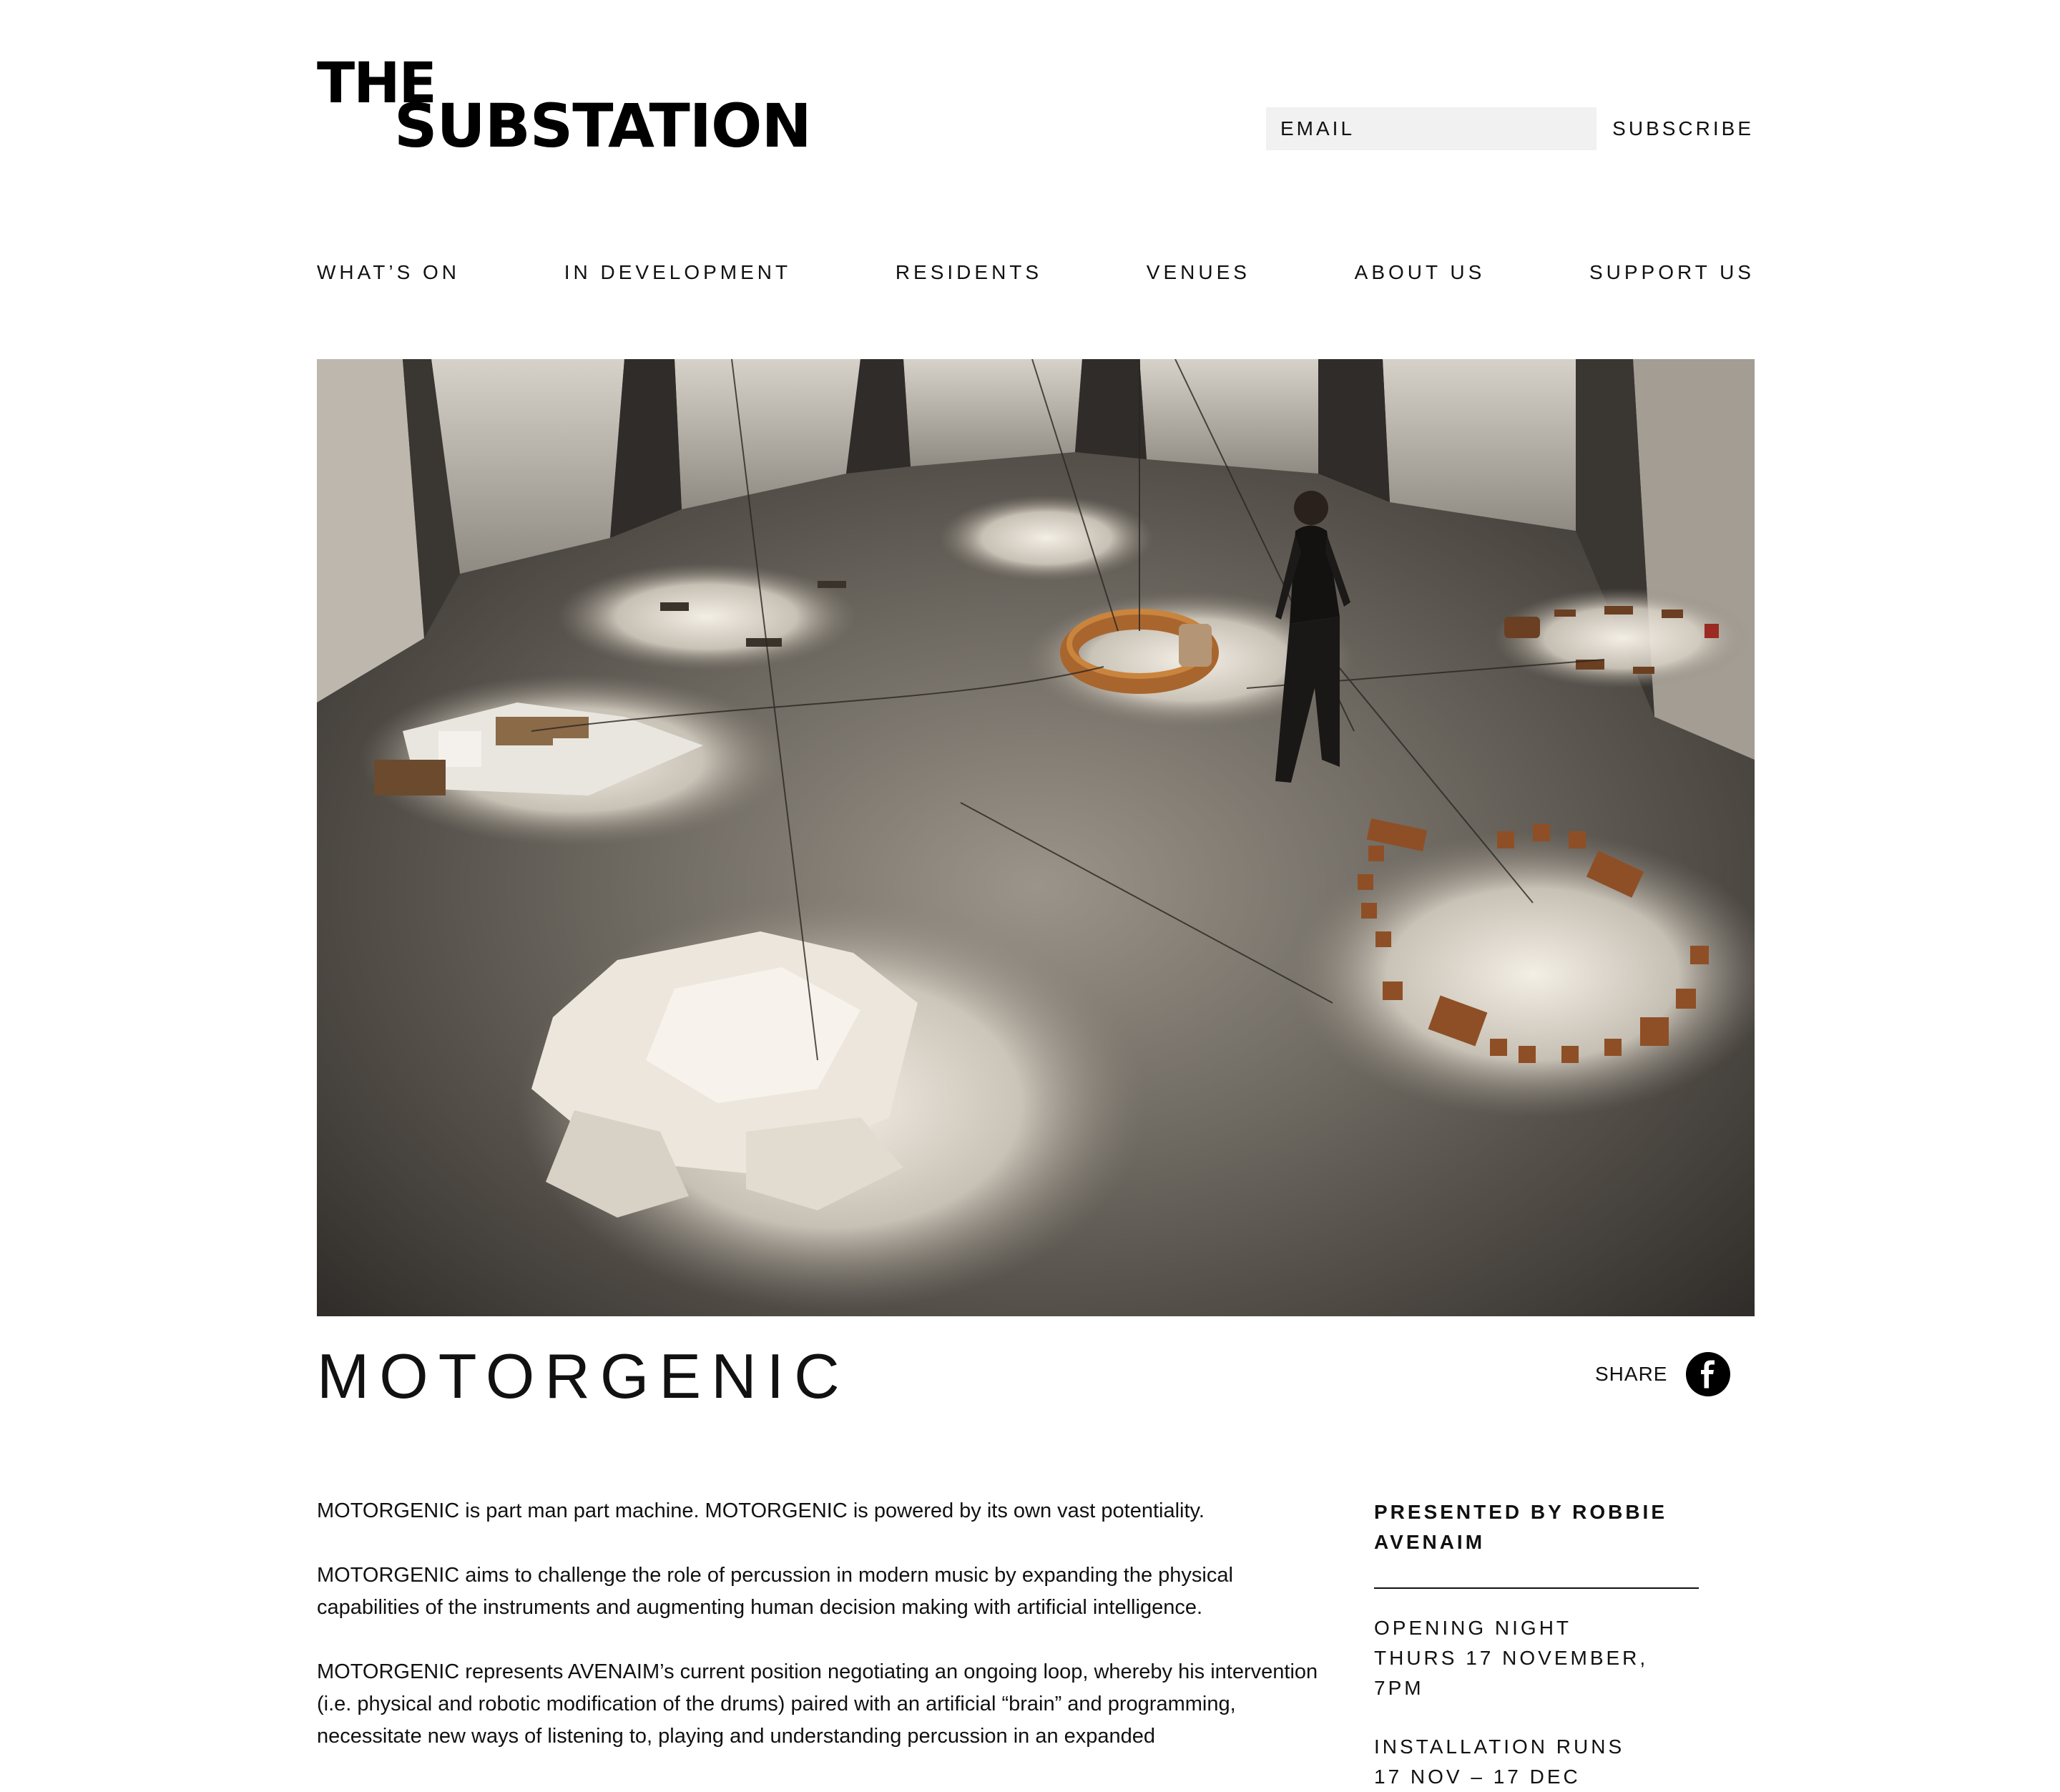  What do you see at coordinates (1420, 272) in the screenshot?
I see `nav-item-about-us: ABOUT US` at bounding box center [1420, 272].